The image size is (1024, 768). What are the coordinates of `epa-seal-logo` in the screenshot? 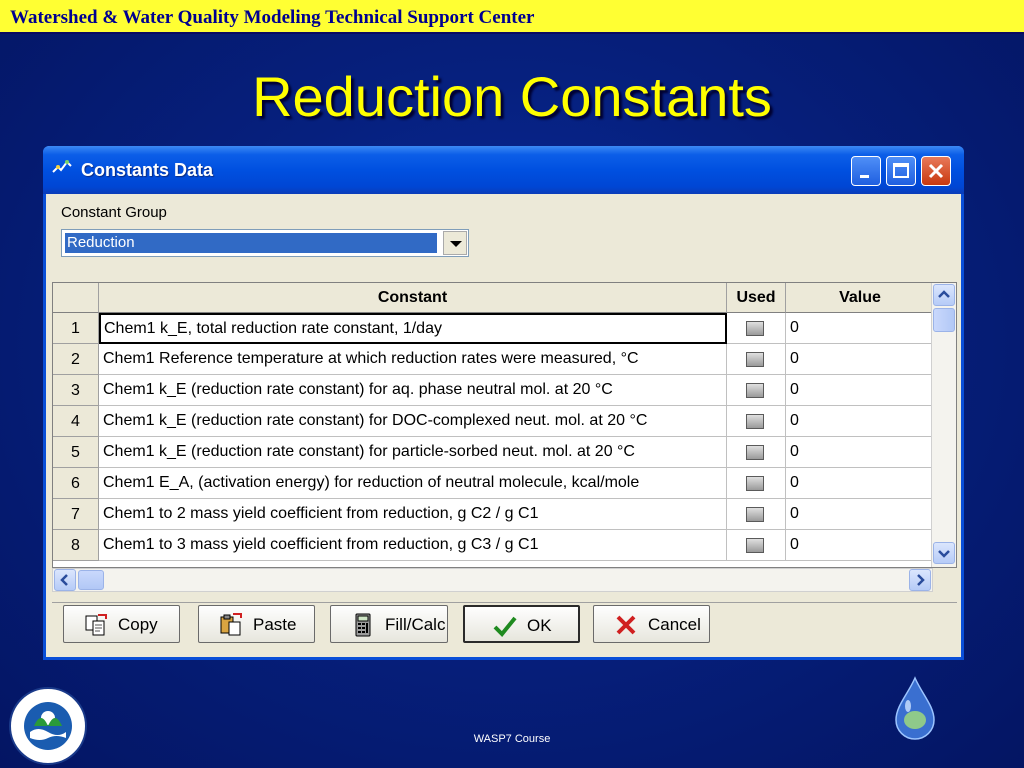 It's located at (48, 726).